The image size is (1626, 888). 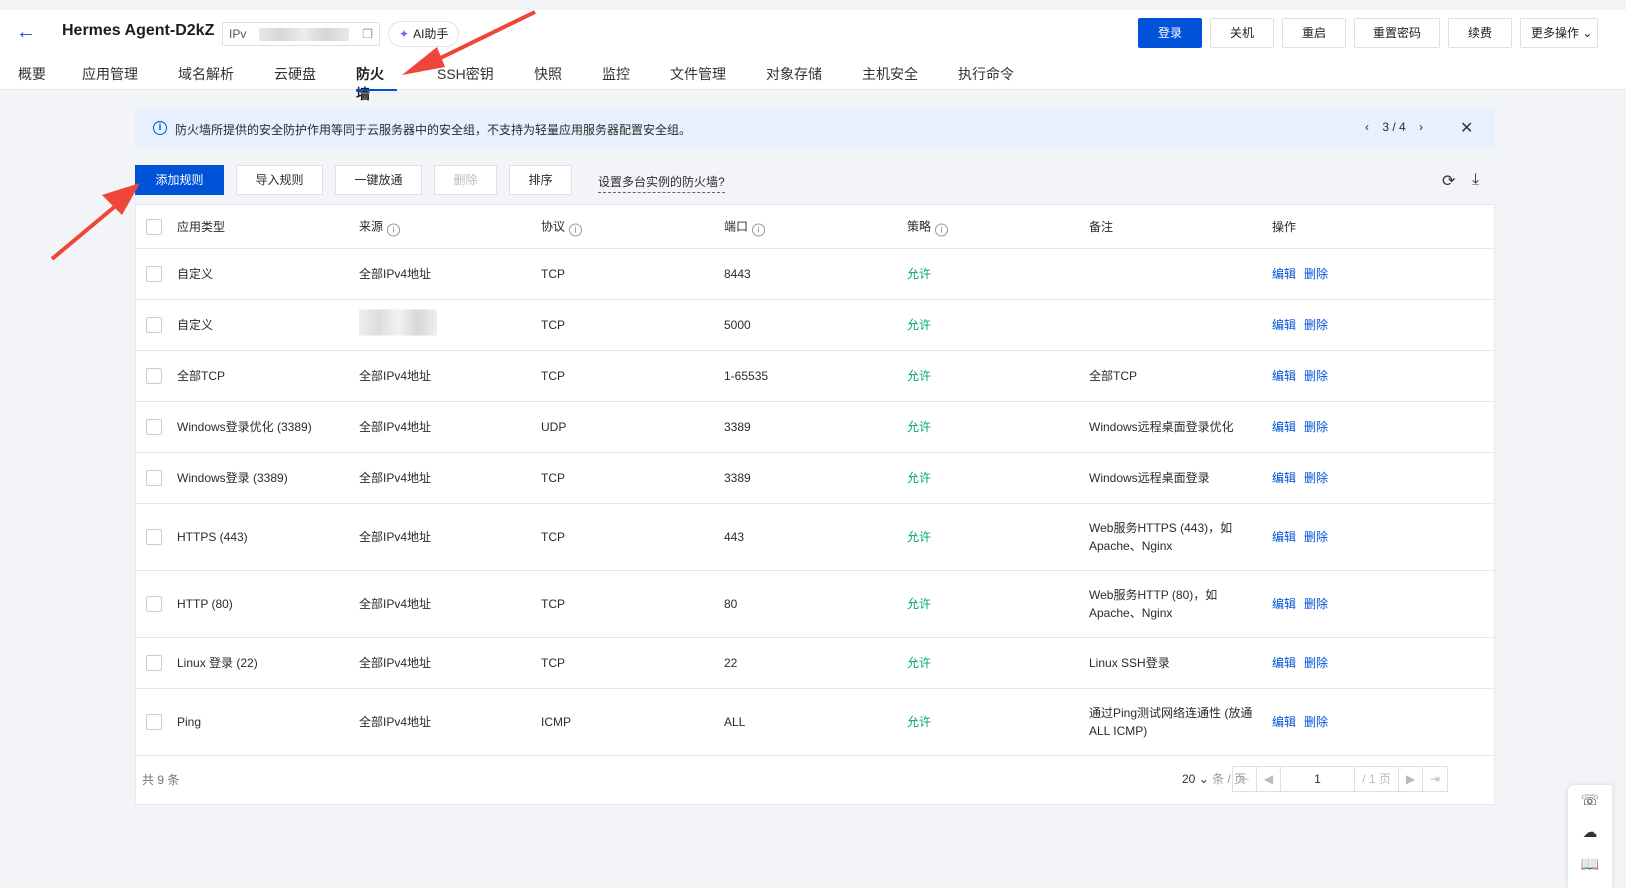 What do you see at coordinates (568, 76) in the screenshot?
I see `tab-snapshot: 快照` at bounding box center [568, 76].